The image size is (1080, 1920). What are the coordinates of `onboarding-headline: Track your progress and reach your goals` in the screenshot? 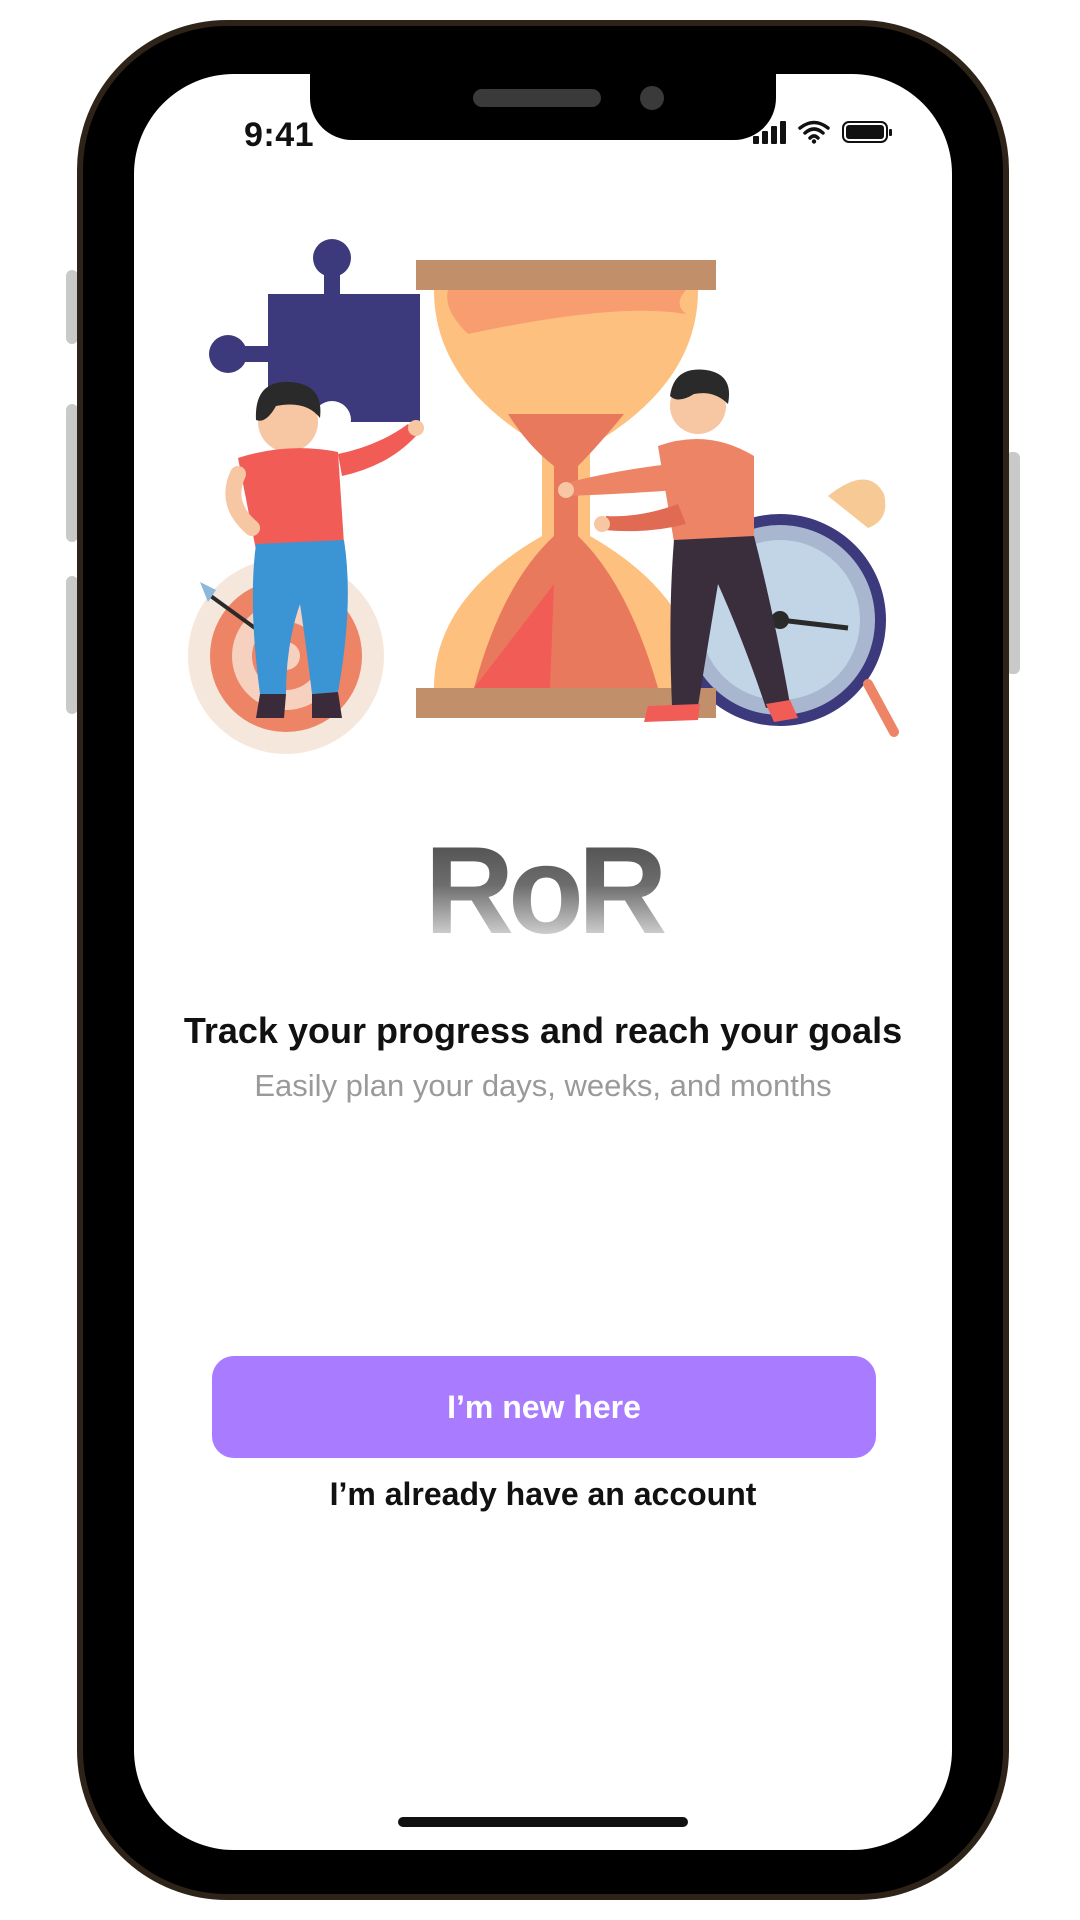 It's located at (543, 1030).